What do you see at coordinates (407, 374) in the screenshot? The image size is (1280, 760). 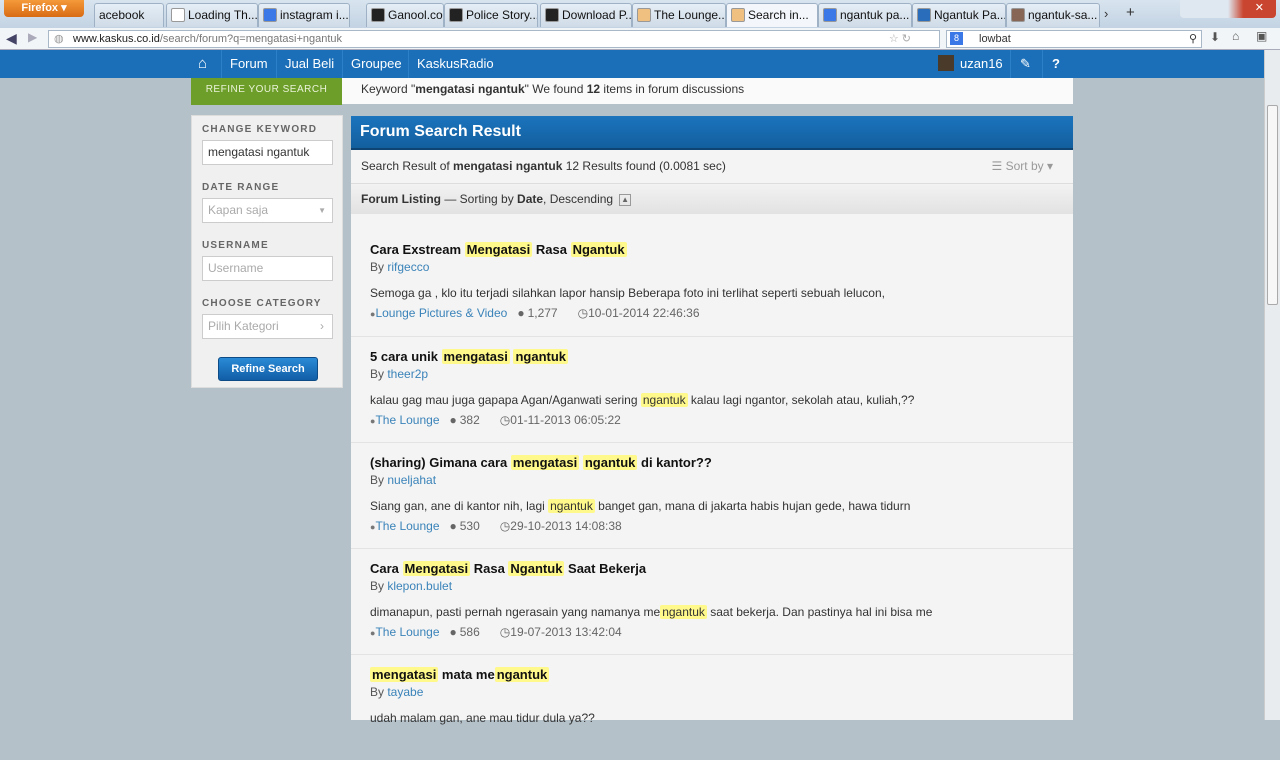 I see `author-link: theer2p` at bounding box center [407, 374].